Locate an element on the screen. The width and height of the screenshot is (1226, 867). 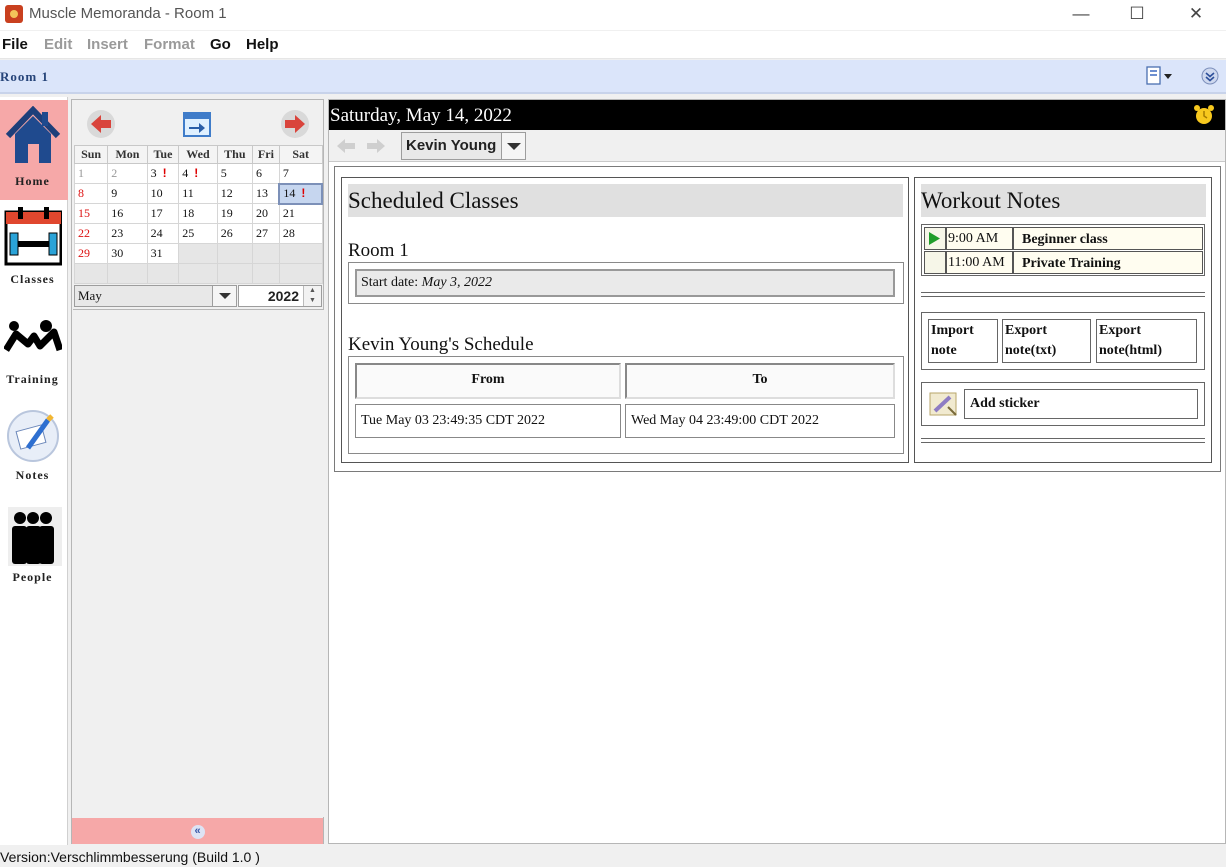
maximize-button: ☐ is located at coordinates (1137, 15).